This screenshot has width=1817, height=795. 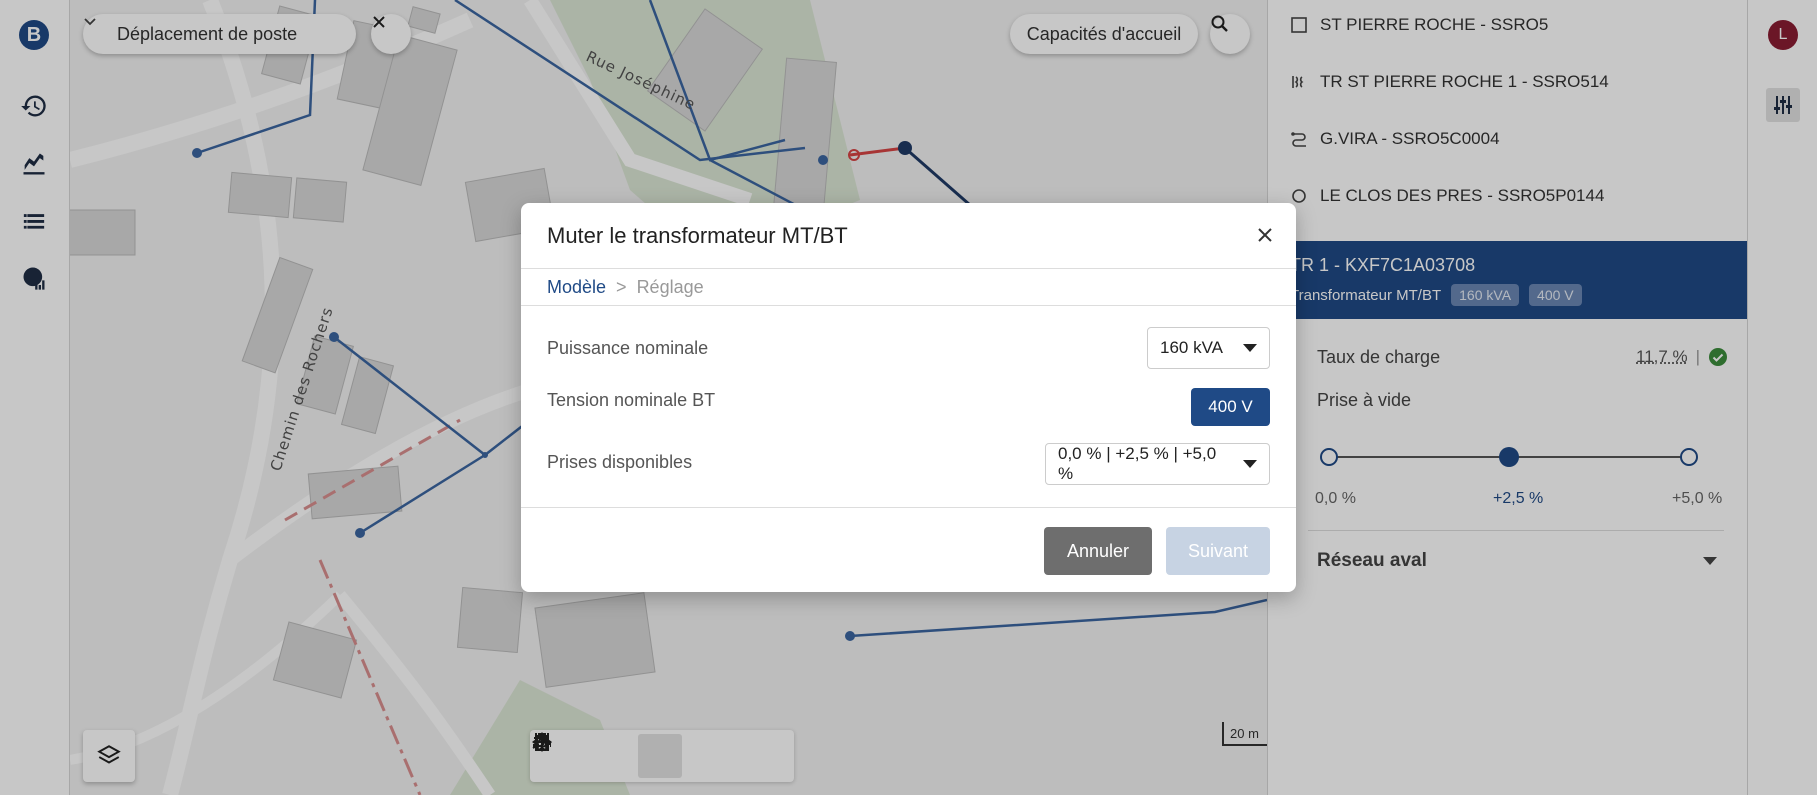 I want to click on dialog-title: Muter le transformateur MT/BT, so click(x=697, y=235).